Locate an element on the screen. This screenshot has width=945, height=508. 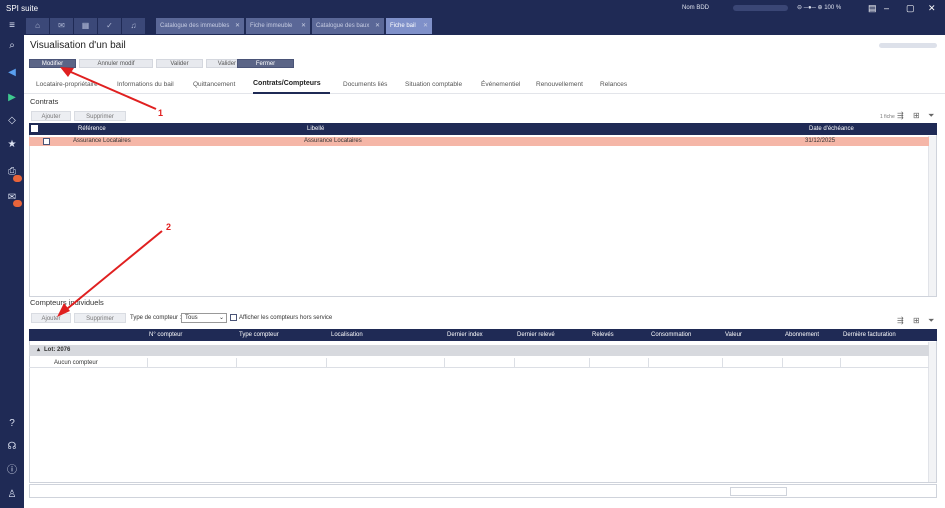
tab-catalogue-baux: Catalogue des baux ✕ is located at coordinates (348, 26).